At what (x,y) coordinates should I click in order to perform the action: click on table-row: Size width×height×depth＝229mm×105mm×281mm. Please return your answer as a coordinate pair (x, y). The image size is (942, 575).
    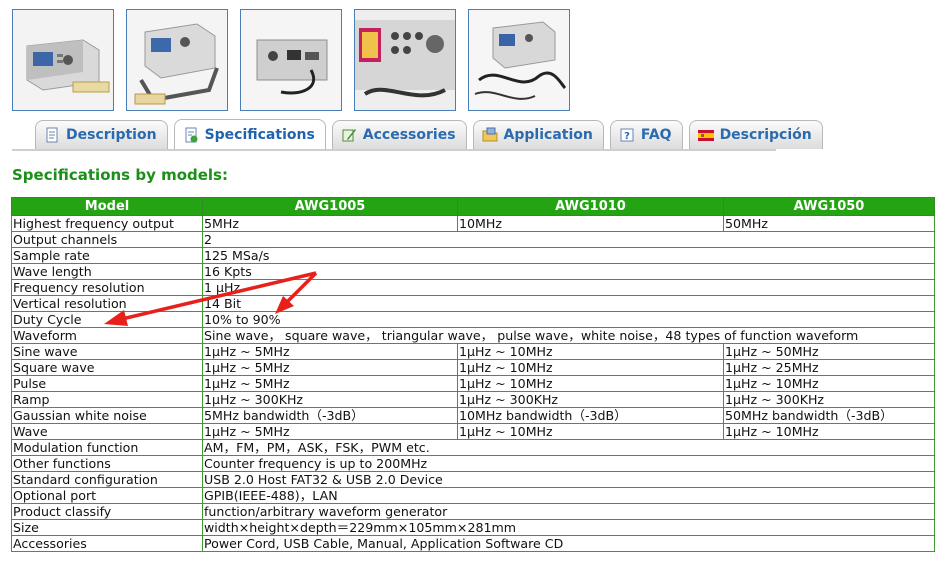
    Looking at the image, I should click on (473, 527).